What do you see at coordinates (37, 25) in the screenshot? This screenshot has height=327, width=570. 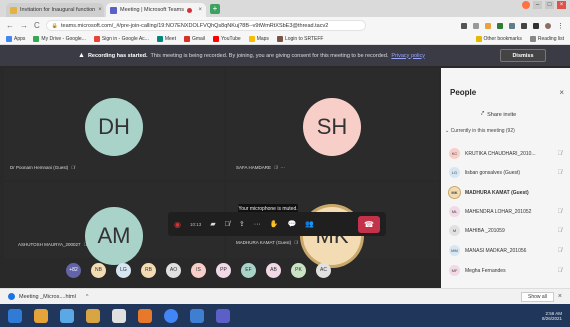 I see `reload-icon: C` at bounding box center [37, 25].